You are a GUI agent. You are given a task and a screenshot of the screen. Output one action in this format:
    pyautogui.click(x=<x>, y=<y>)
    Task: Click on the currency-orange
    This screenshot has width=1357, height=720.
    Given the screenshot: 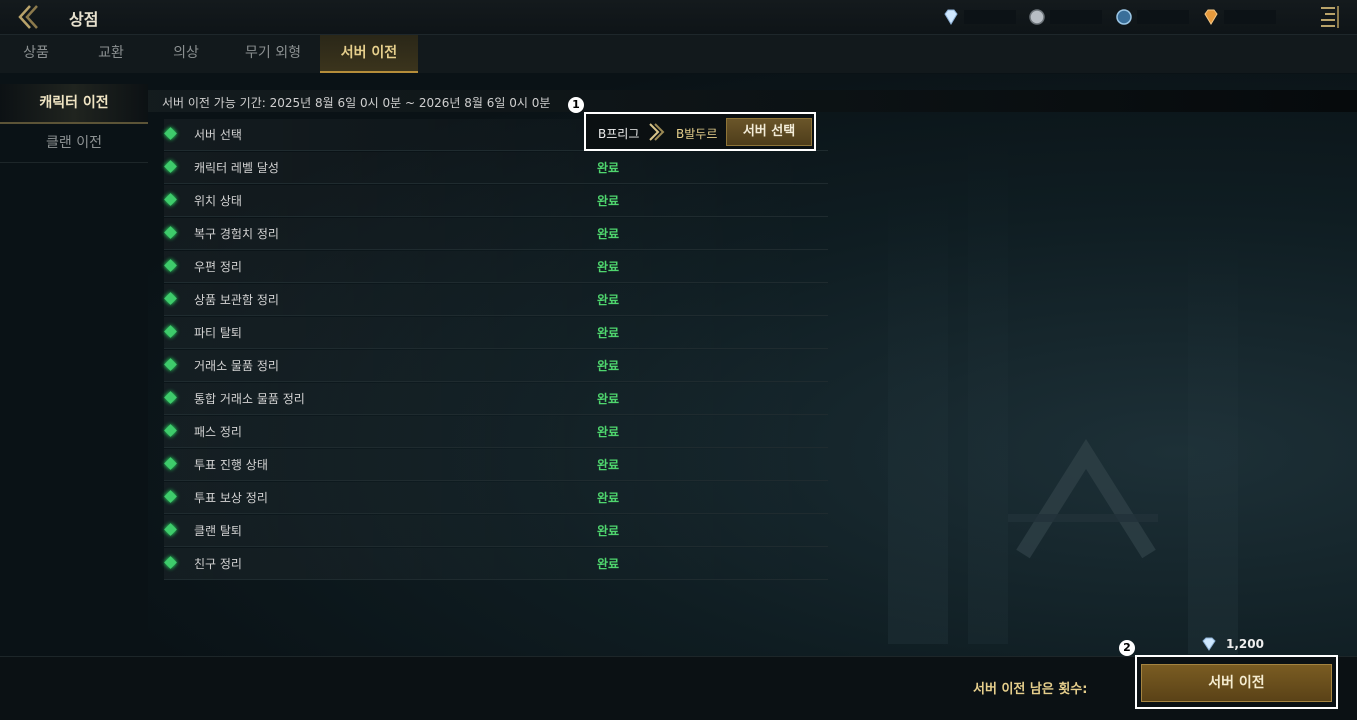 What is the action you would take?
    pyautogui.click(x=1239, y=17)
    